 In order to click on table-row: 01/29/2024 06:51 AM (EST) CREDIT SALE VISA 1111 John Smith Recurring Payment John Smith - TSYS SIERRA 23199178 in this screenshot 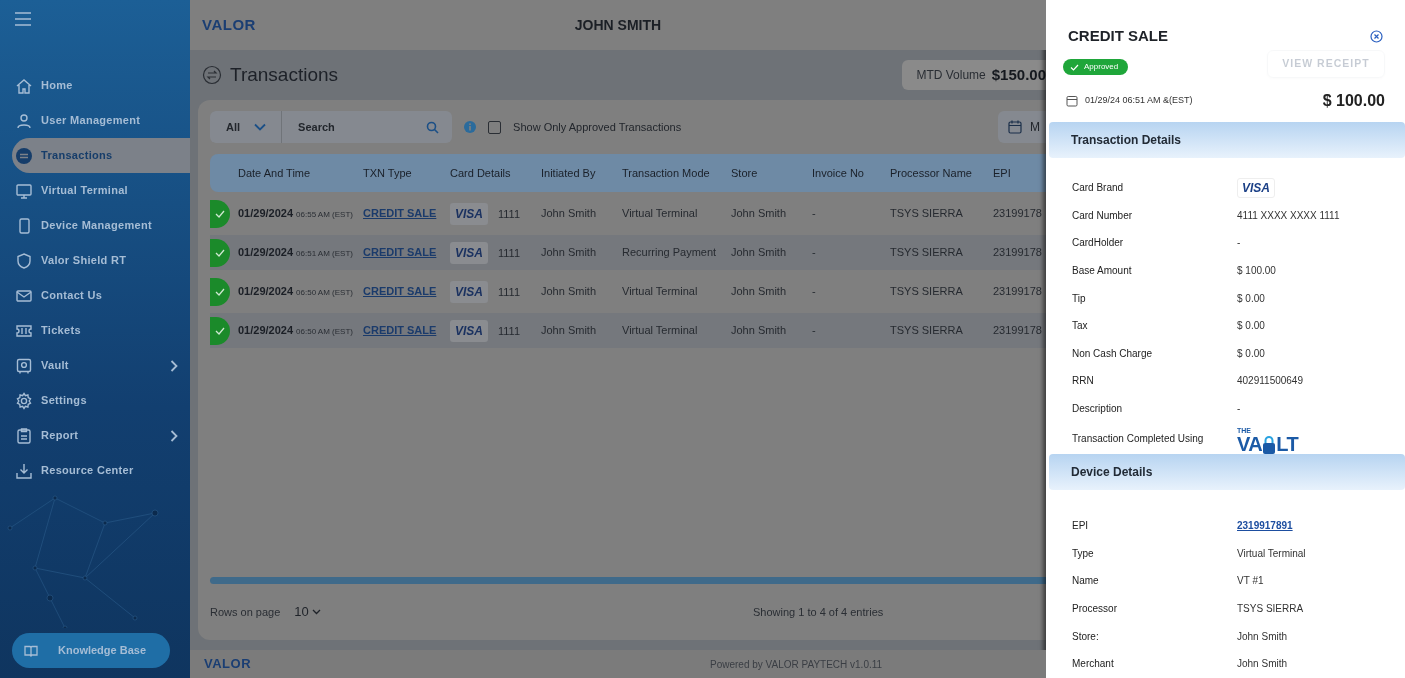, I will do `click(628, 252)`.